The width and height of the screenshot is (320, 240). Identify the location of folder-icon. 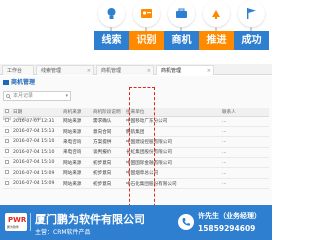
(6, 82).